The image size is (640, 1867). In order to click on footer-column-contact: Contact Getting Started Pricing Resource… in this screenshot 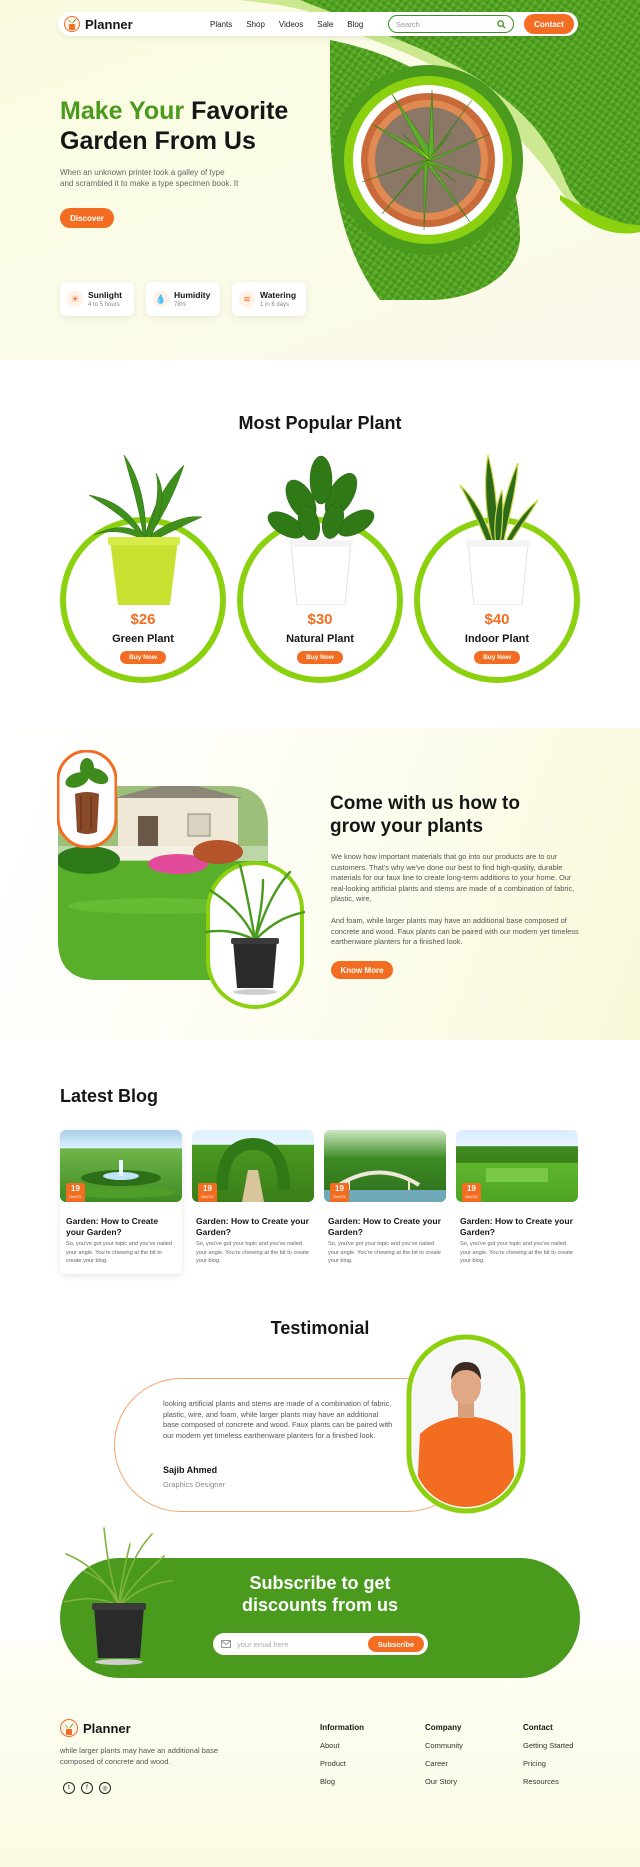, I will do `click(548, 1754)`.